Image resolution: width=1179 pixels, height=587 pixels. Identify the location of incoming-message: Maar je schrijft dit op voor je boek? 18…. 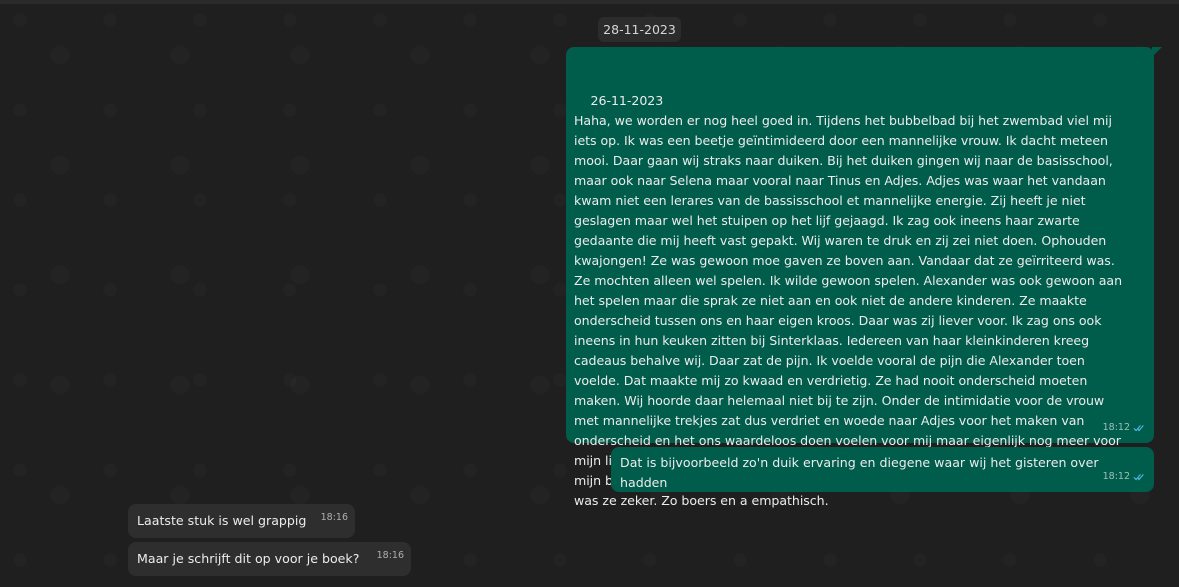
(269, 559).